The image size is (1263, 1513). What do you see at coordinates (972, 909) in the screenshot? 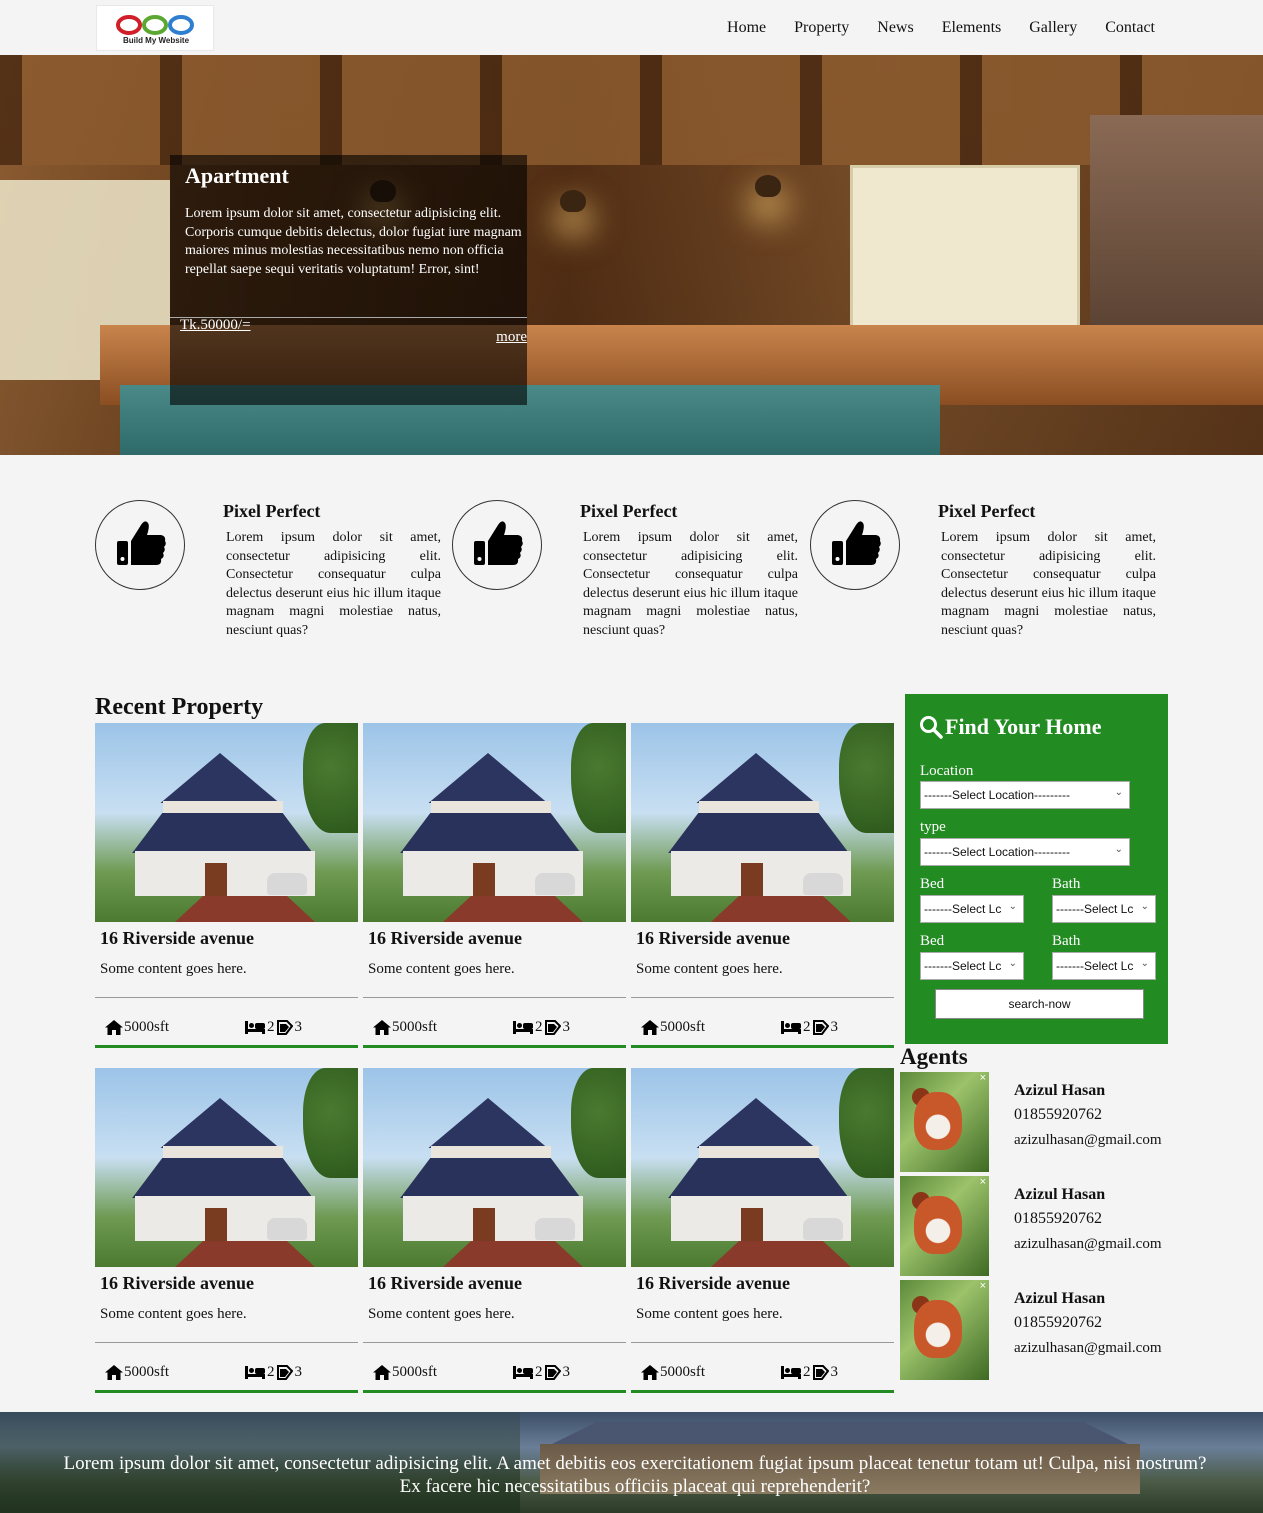
I see `bed-select: -------Select Lc ⌄` at bounding box center [972, 909].